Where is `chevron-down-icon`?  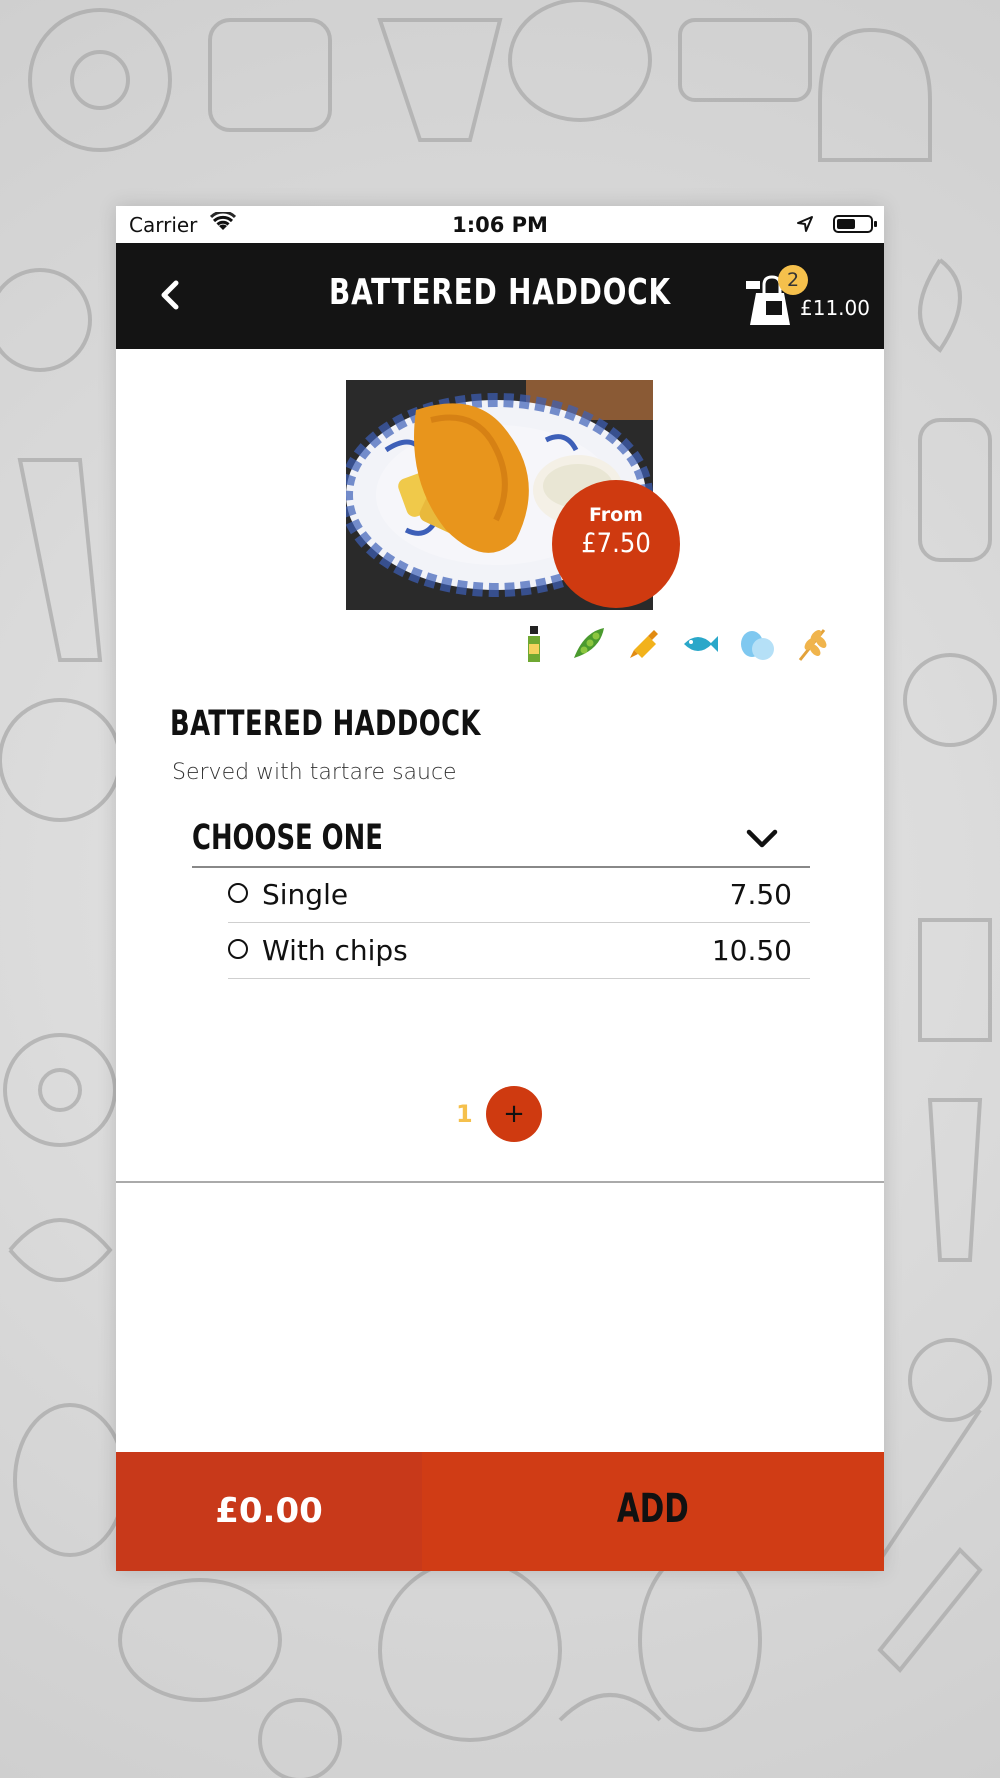
chevron-down-icon is located at coordinates (762, 838).